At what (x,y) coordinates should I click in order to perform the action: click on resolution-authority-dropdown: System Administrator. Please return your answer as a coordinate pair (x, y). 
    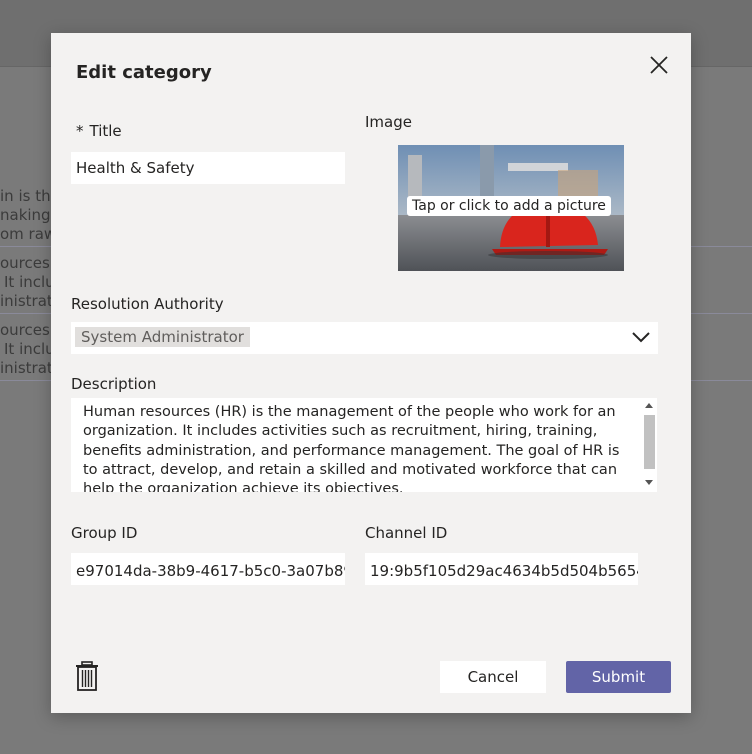
    Looking at the image, I should click on (364, 338).